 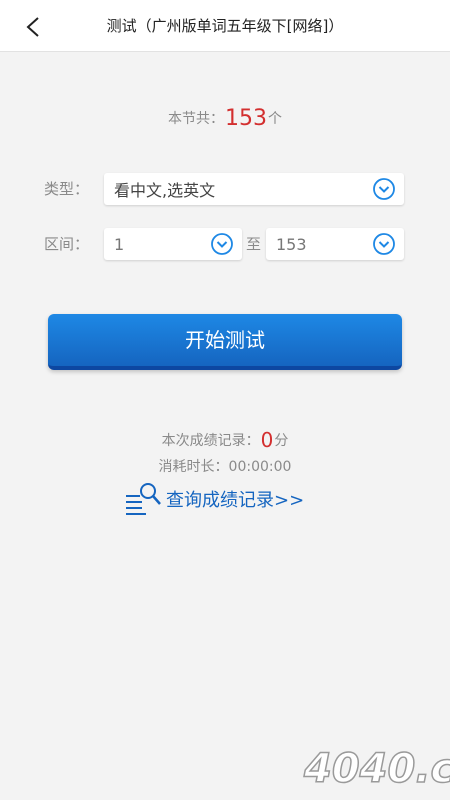 What do you see at coordinates (67, 244) in the screenshot?
I see `range-label: 区间：` at bounding box center [67, 244].